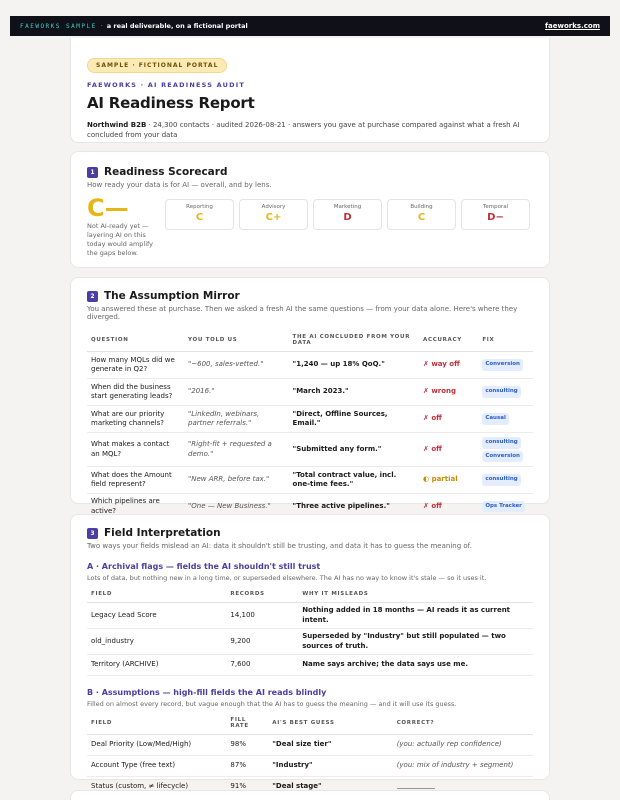  I want to click on correct-cell: (you: mix of industry + segment), so click(462, 766).